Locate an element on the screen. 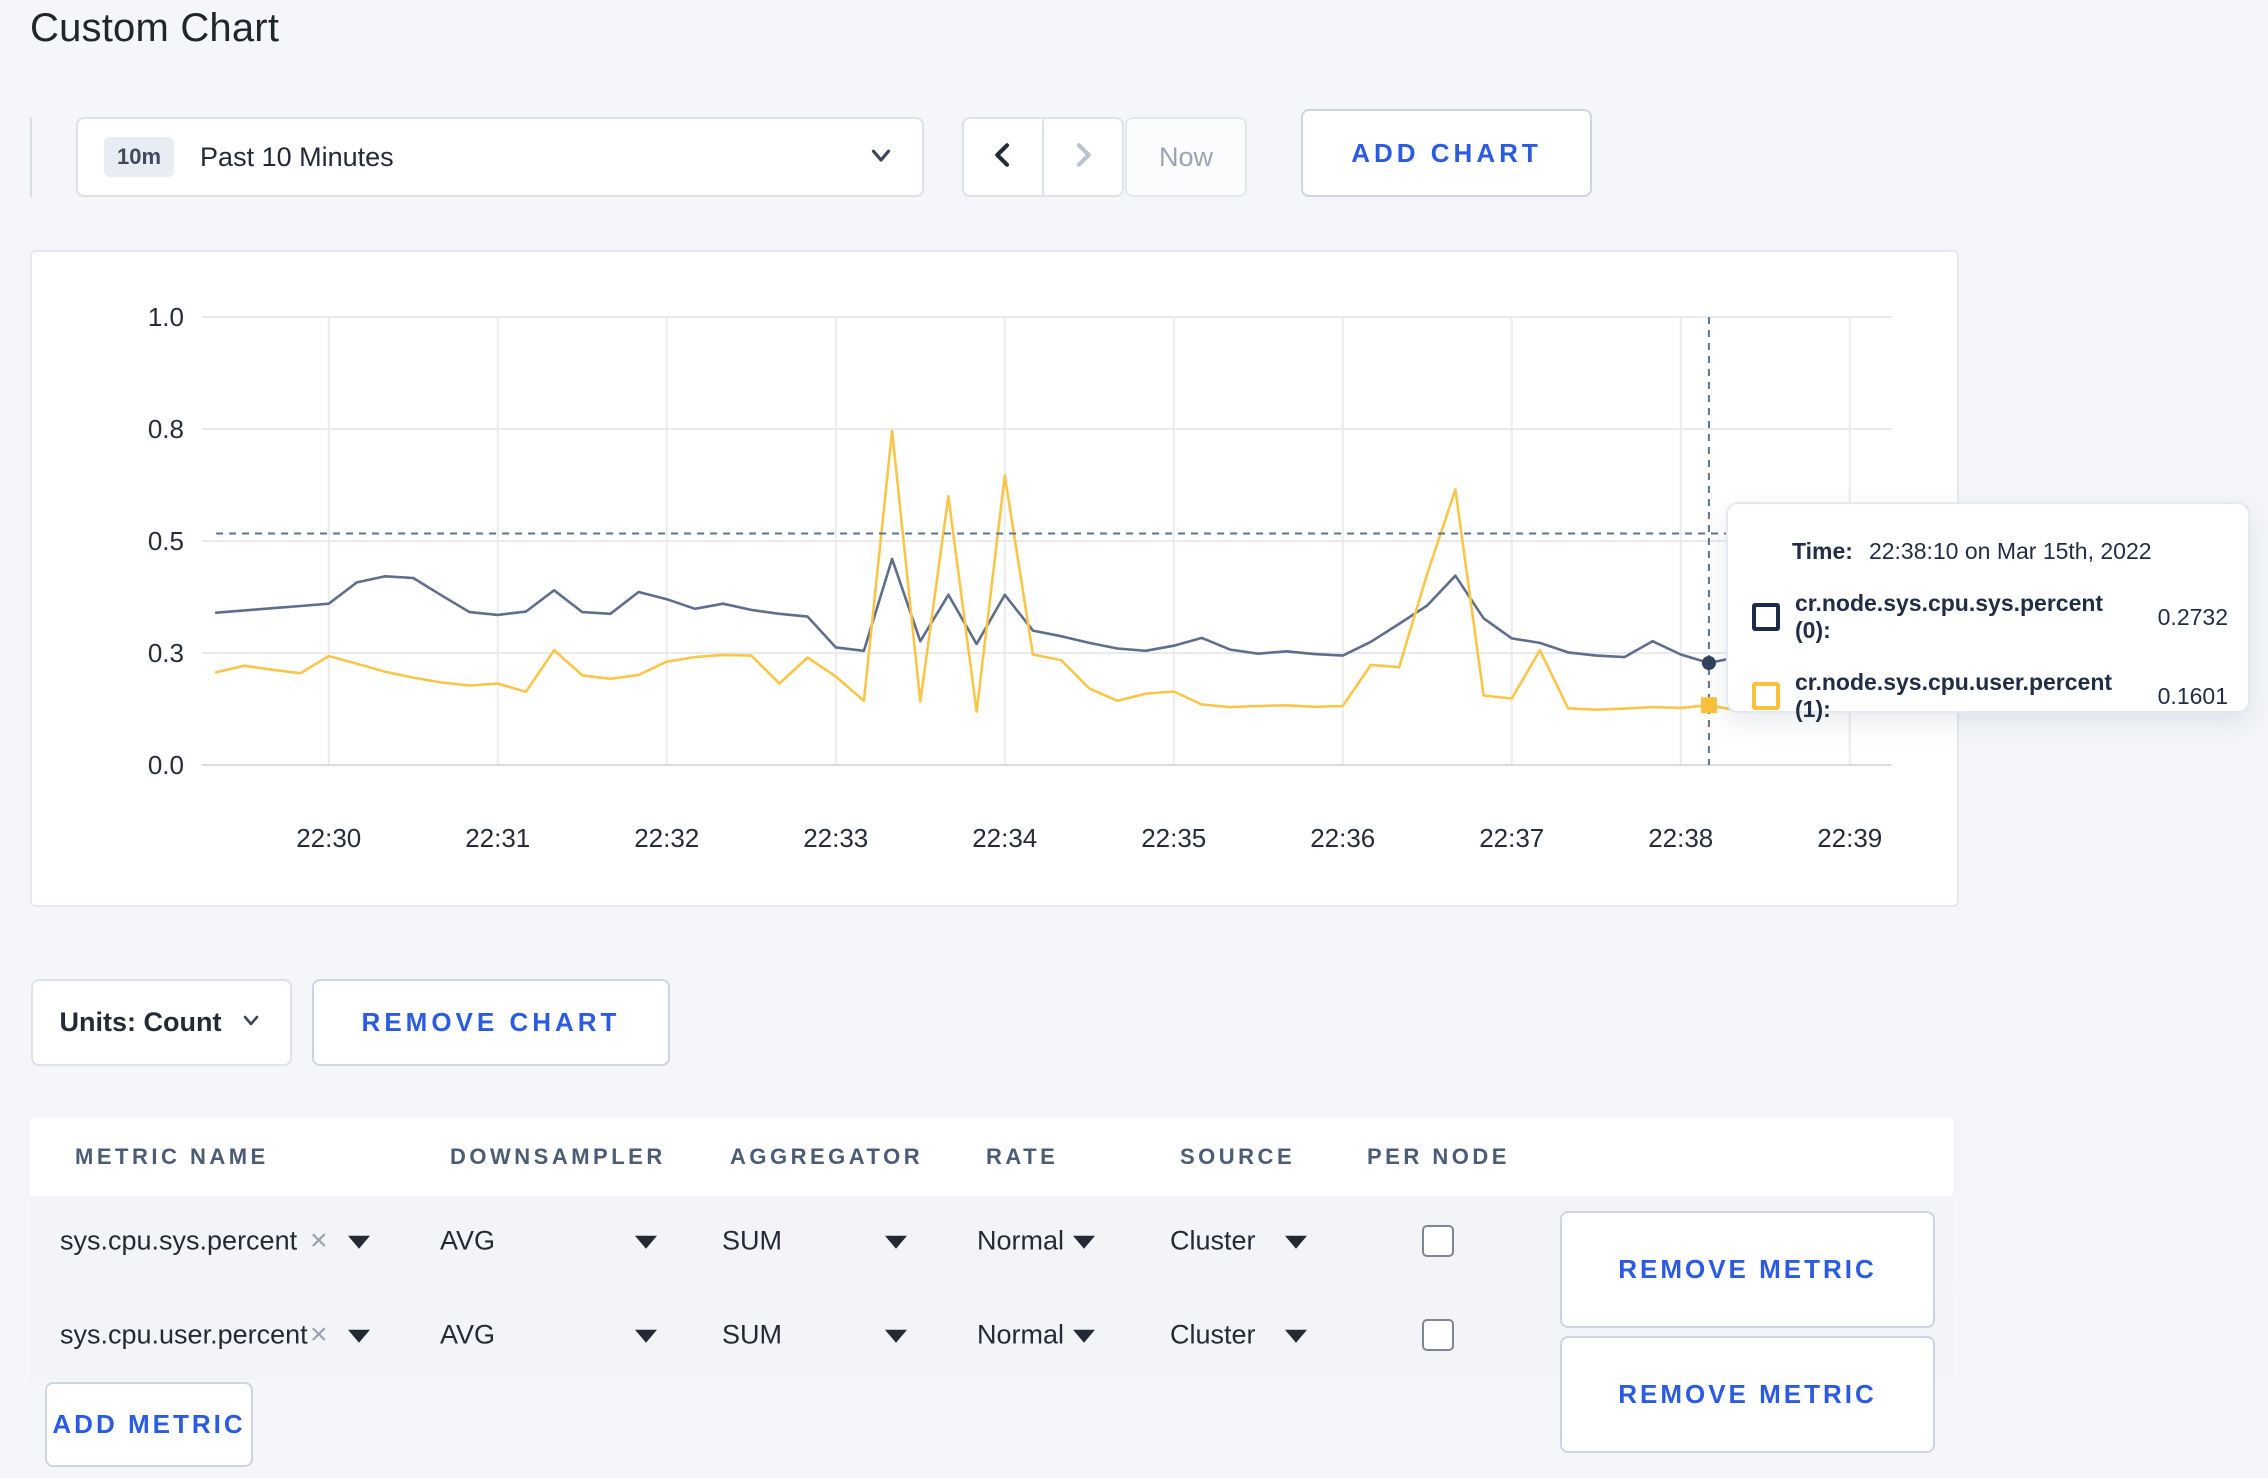 The width and height of the screenshot is (2268, 1478). next-range-button is located at coordinates (1082, 157).